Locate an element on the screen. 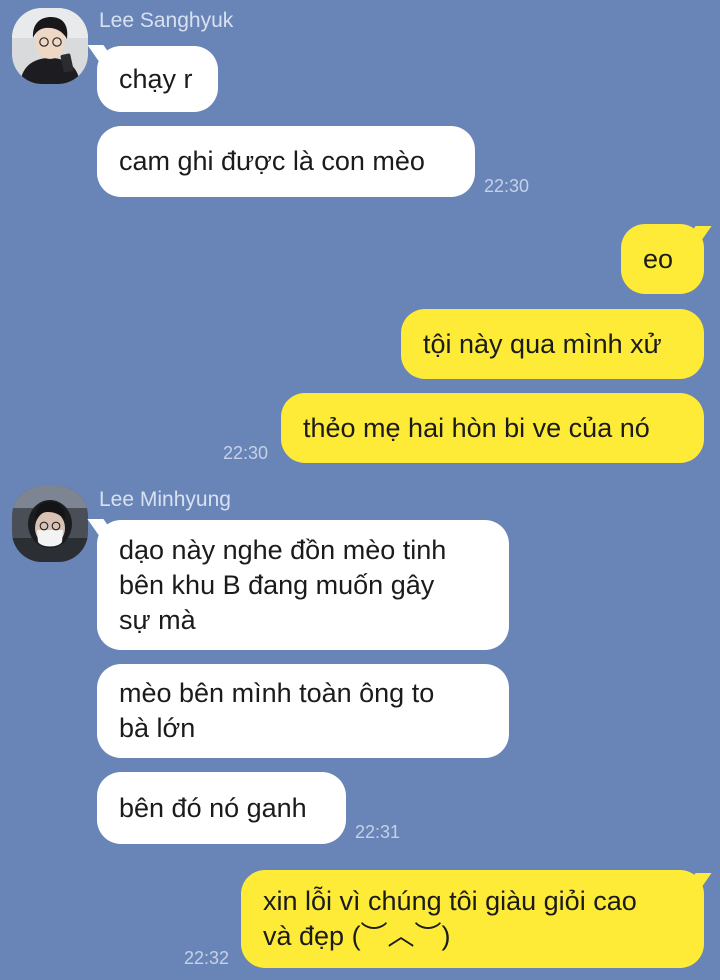  message-bubble: cam ghi được là con mèo is located at coordinates (286, 161).